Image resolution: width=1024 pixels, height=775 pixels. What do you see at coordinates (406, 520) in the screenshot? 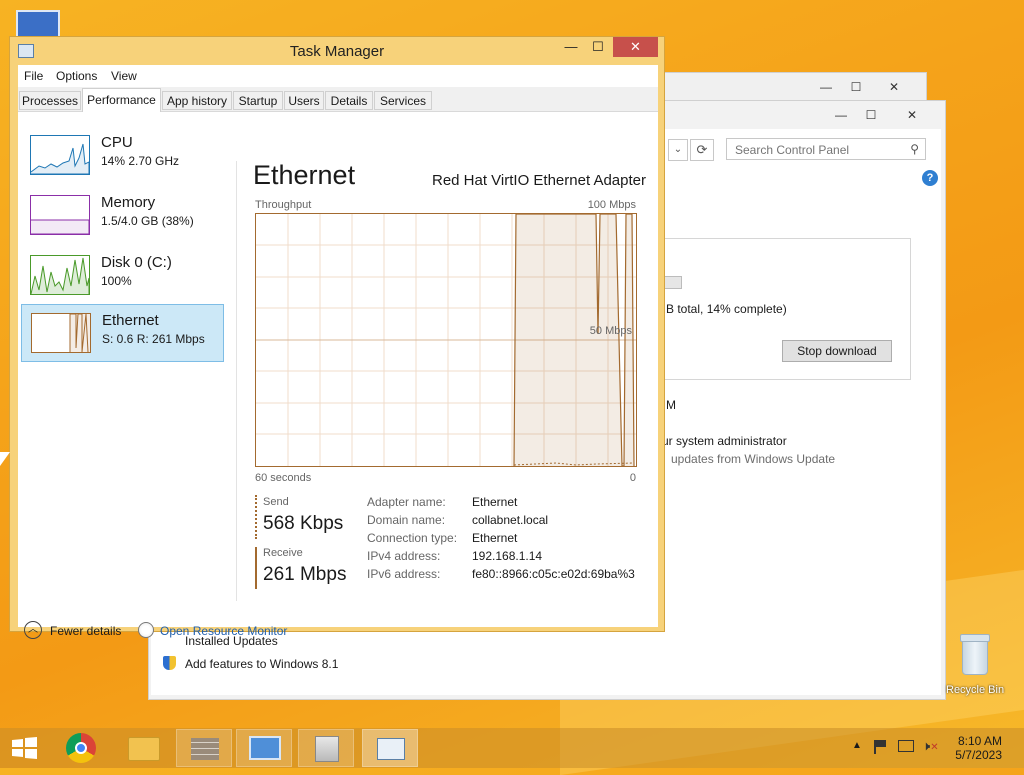
I see `detail-label-domain: Domain name:` at bounding box center [406, 520].